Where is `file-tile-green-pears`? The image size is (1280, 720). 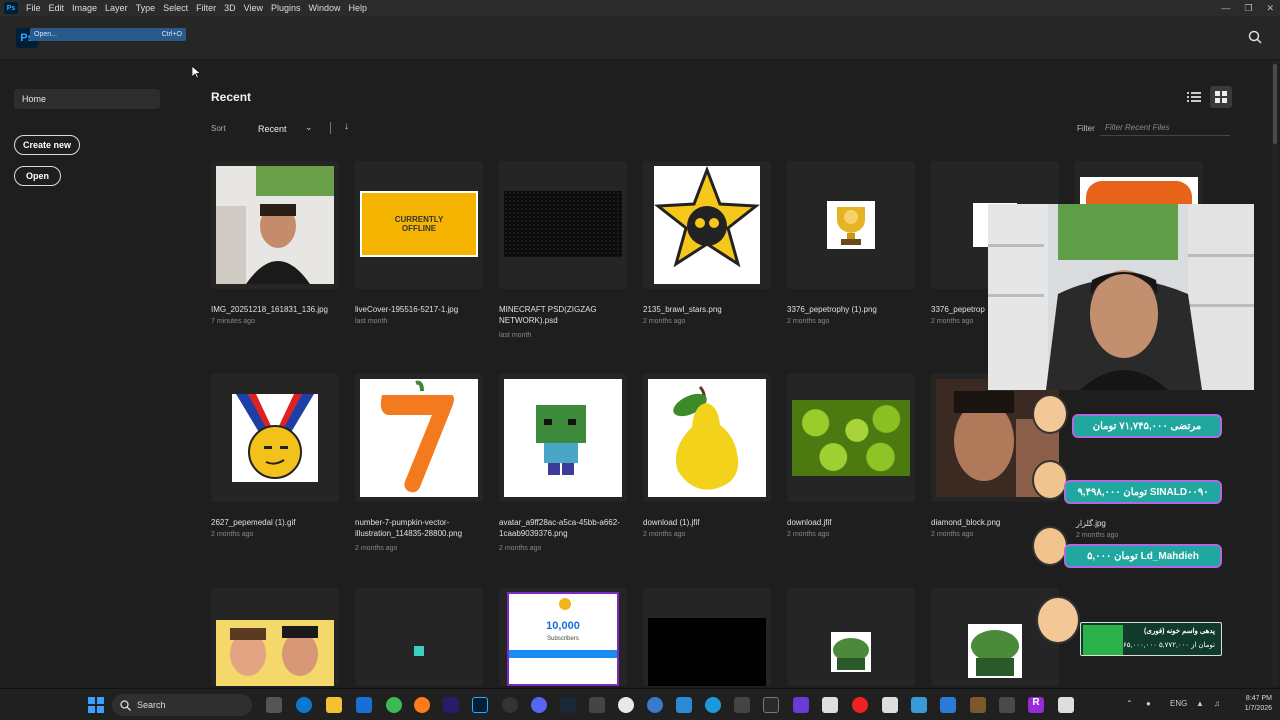 file-tile-green-pears is located at coordinates (851, 438).